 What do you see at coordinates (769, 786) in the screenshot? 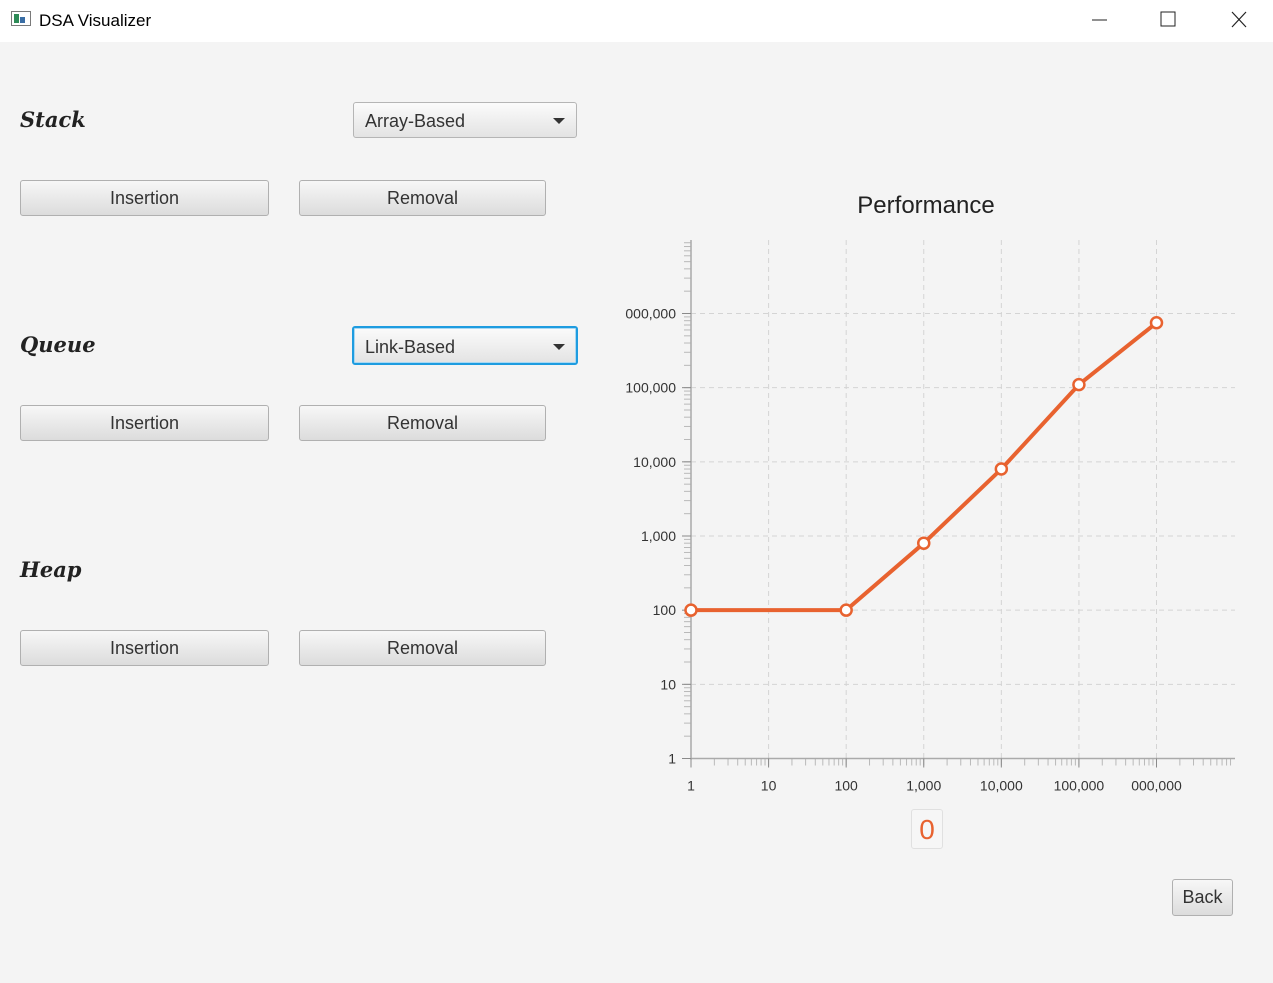
I see `x-tick-label: 10` at bounding box center [769, 786].